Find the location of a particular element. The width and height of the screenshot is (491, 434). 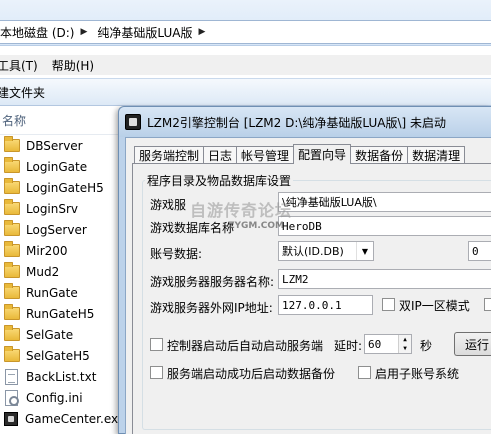

column-header-name: 名称 is located at coordinates (59, 121).